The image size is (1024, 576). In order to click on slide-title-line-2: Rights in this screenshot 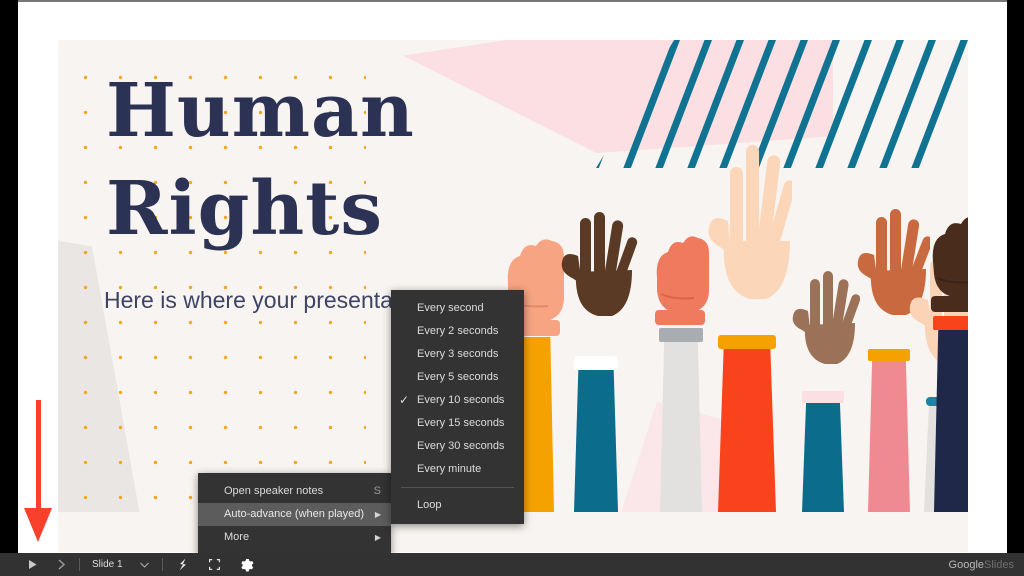, I will do `click(244, 209)`.